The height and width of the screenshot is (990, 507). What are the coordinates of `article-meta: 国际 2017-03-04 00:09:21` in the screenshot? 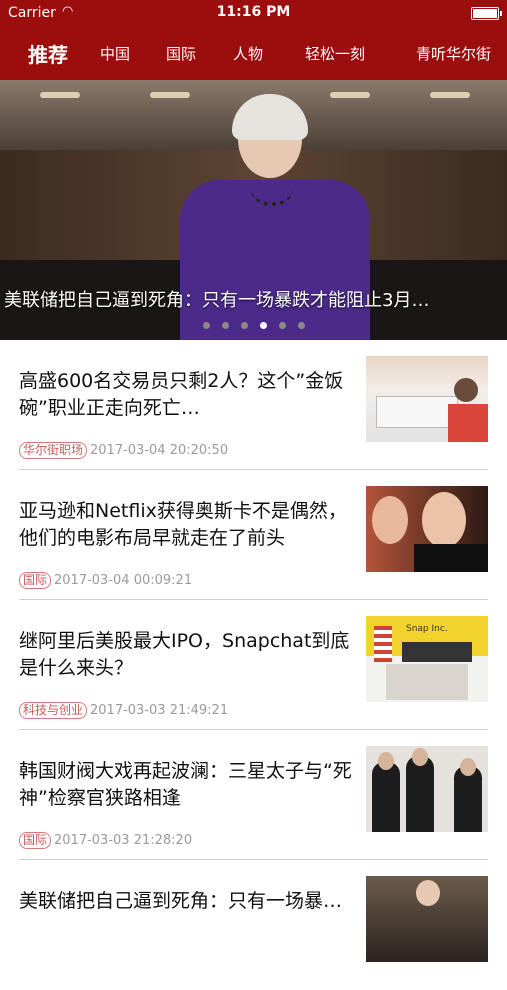 It's located at (105, 580).